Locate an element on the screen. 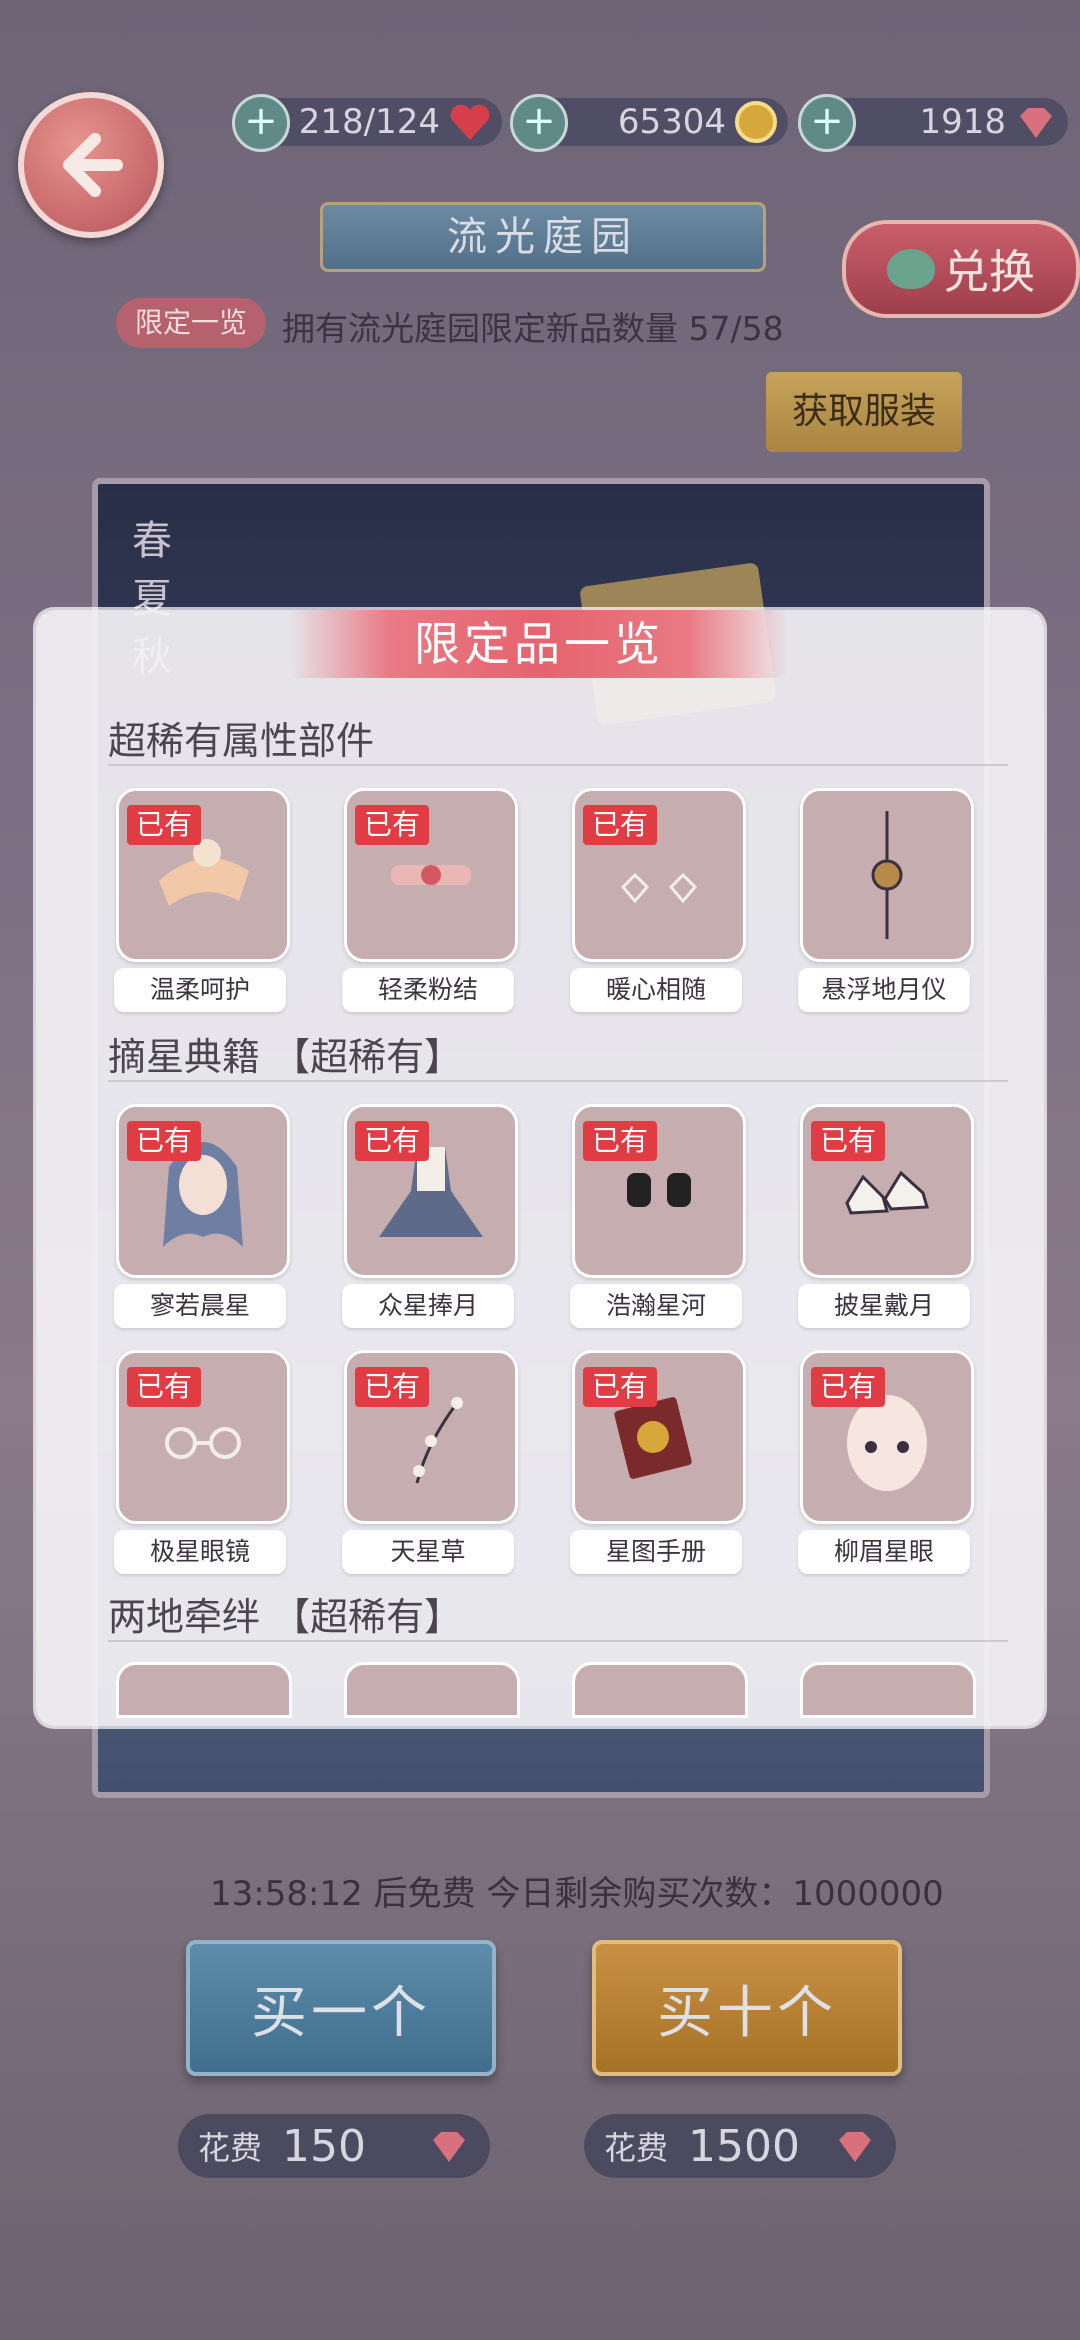 This screenshot has width=1080, height=2340. item-name: 披星戴月 is located at coordinates (884, 1306).